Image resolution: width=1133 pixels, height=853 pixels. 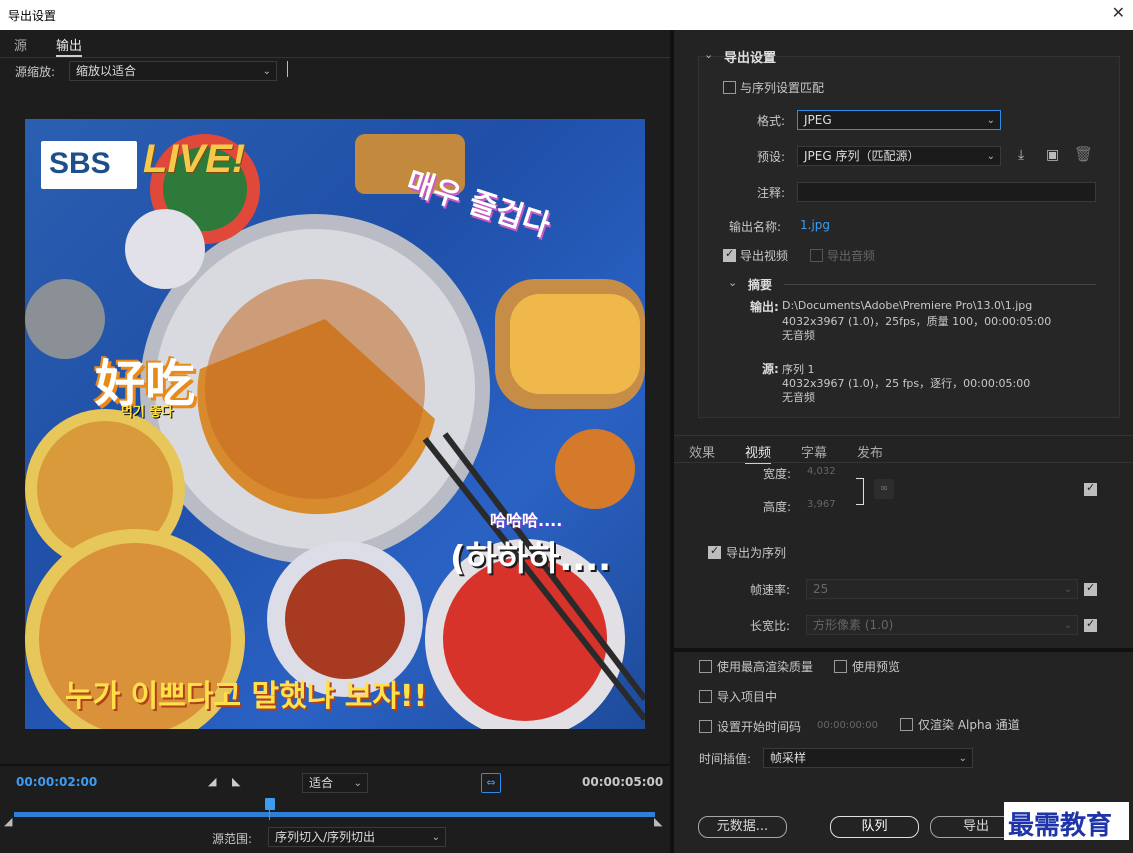 I want to click on bottom-divider, so click(x=903, y=650).